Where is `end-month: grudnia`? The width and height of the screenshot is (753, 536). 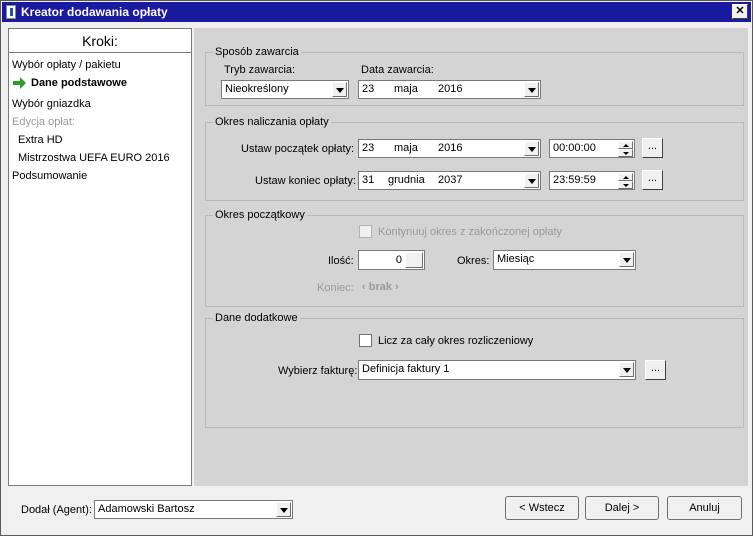
end-month: grudnia is located at coordinates (406, 180).